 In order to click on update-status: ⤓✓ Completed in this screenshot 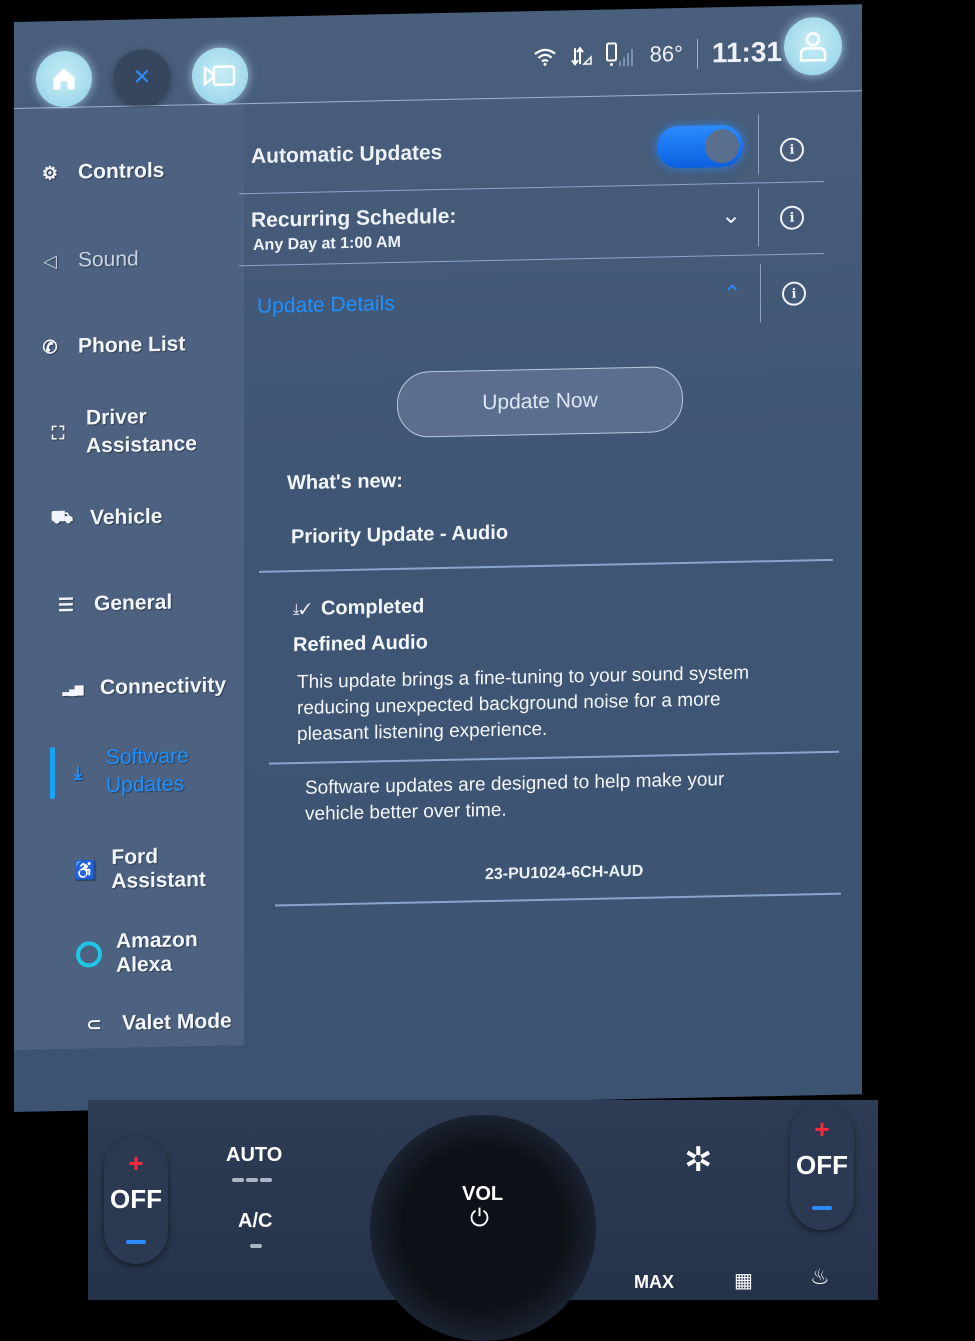, I will do `click(358, 608)`.